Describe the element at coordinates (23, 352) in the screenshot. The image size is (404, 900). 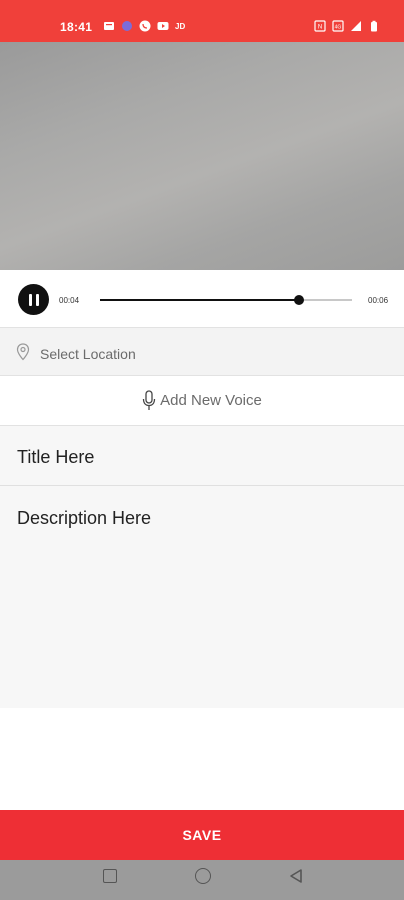
I see `location-pin-icon` at that location.